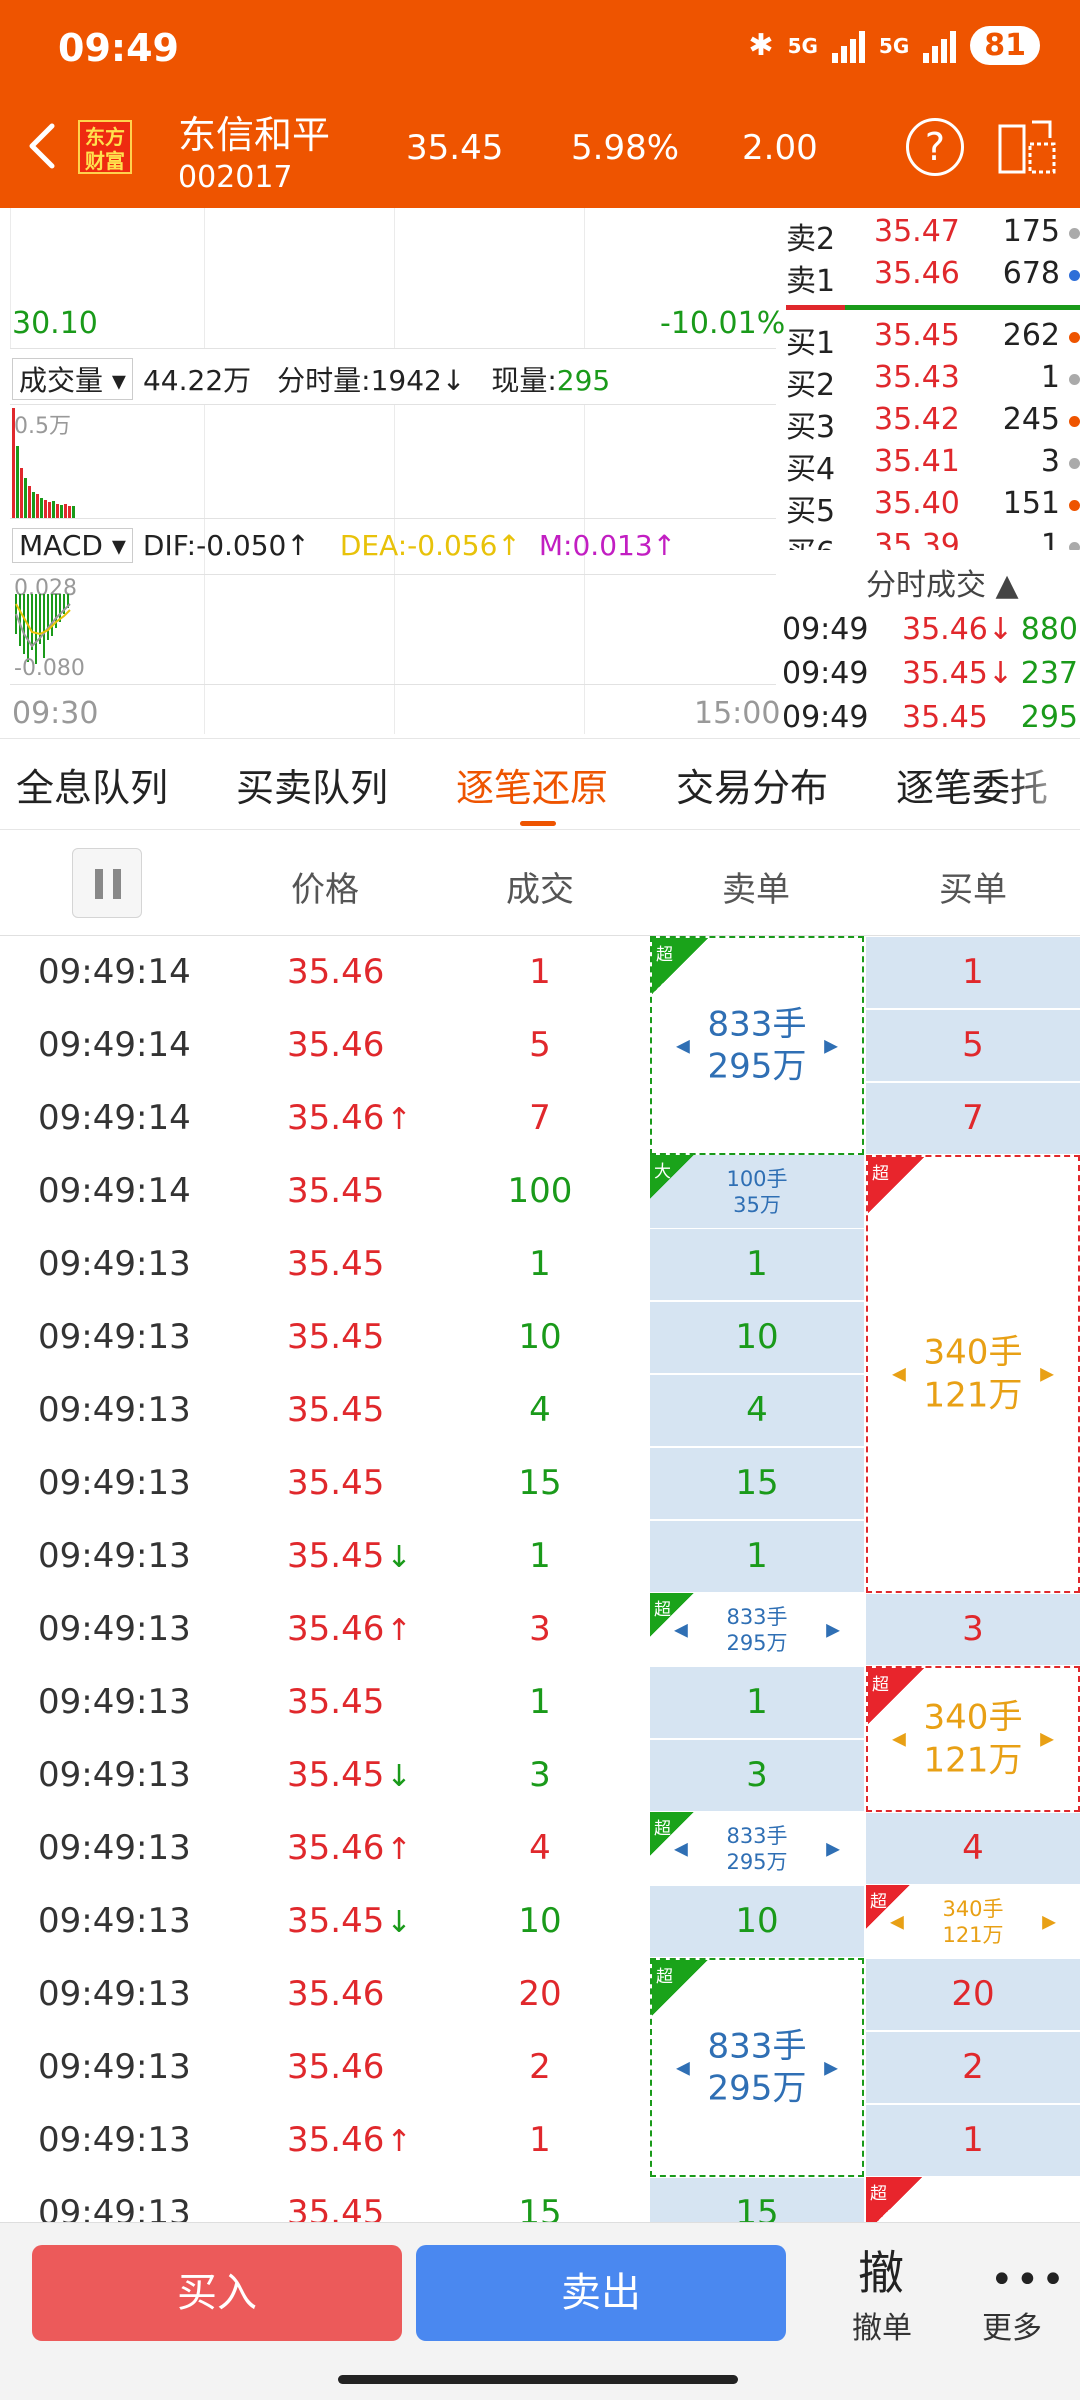 This screenshot has height=2400, width=1080. Describe the element at coordinates (973, 1118) in the screenshot. I see `buy-order-cell: 7` at that location.